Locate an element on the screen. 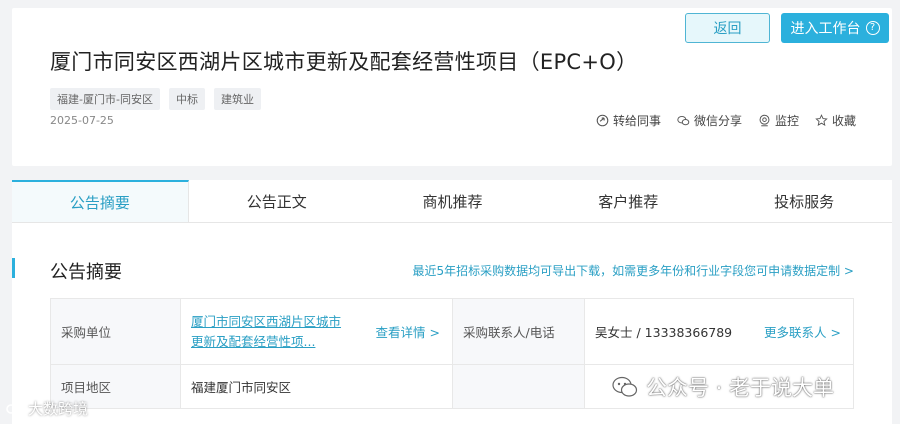  contact-value: 吴女士 / 13338366789 is located at coordinates (664, 332).